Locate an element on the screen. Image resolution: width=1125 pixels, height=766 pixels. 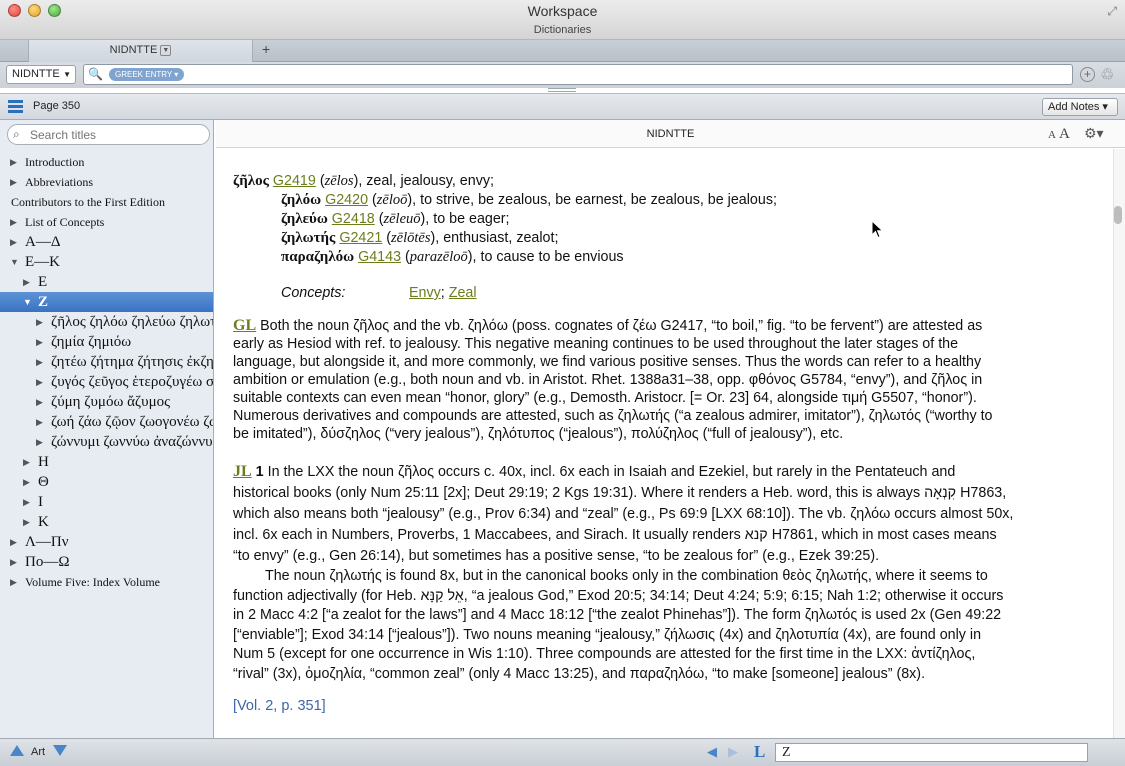
scrollbar-thumb is located at coordinates (1118, 215).